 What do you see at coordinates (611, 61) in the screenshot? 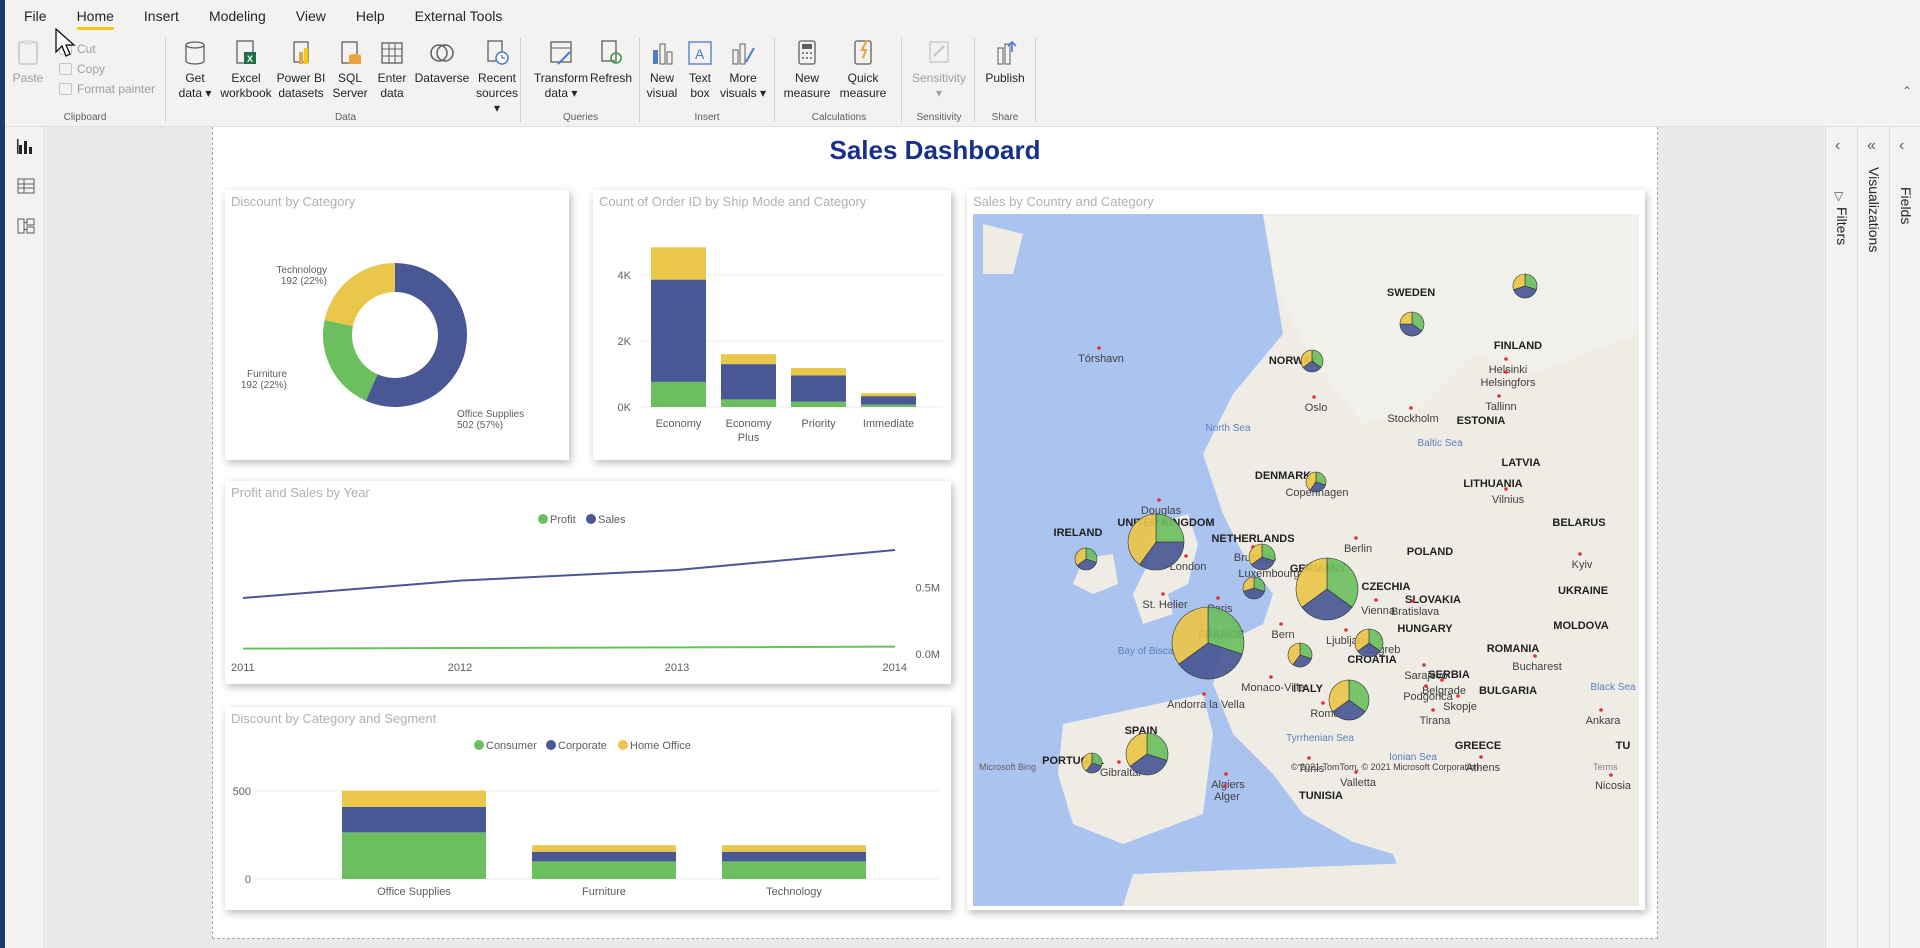
I see `refresh-button: Refresh` at bounding box center [611, 61].